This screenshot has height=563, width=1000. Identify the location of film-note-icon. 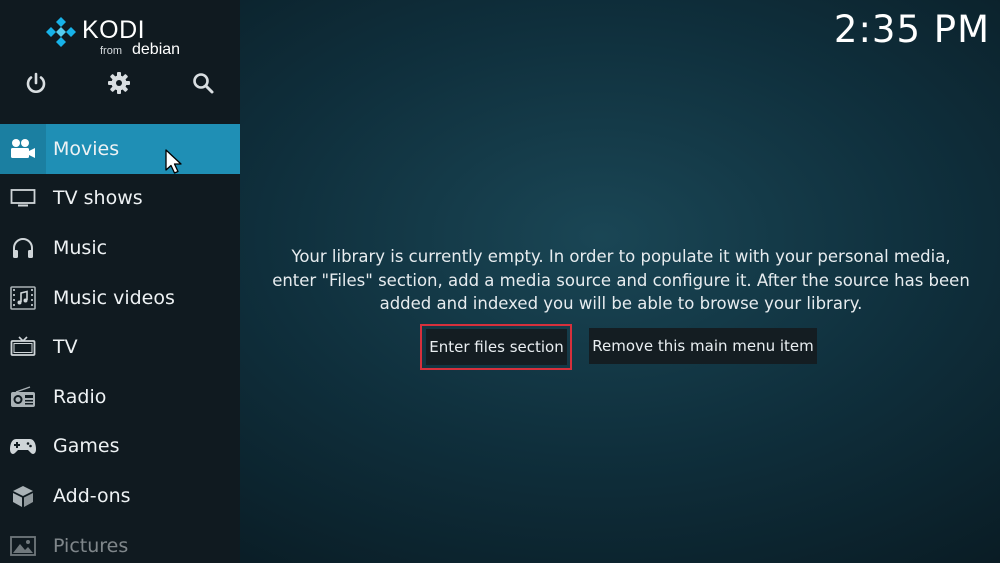
(23, 297).